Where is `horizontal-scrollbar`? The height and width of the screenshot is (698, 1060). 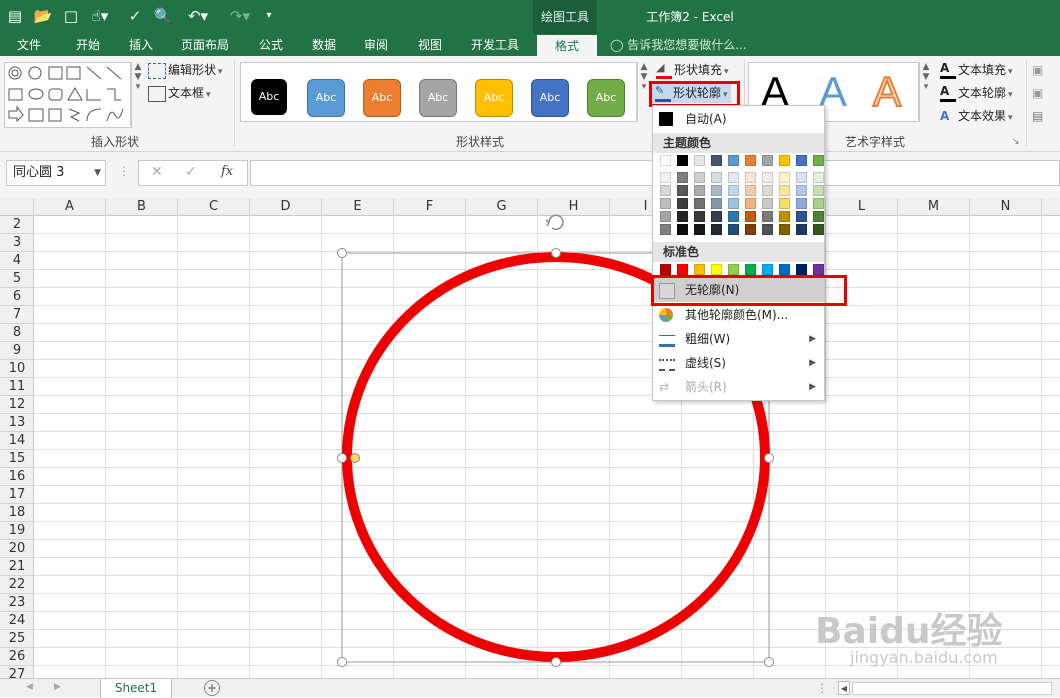 horizontal-scrollbar is located at coordinates (952, 688).